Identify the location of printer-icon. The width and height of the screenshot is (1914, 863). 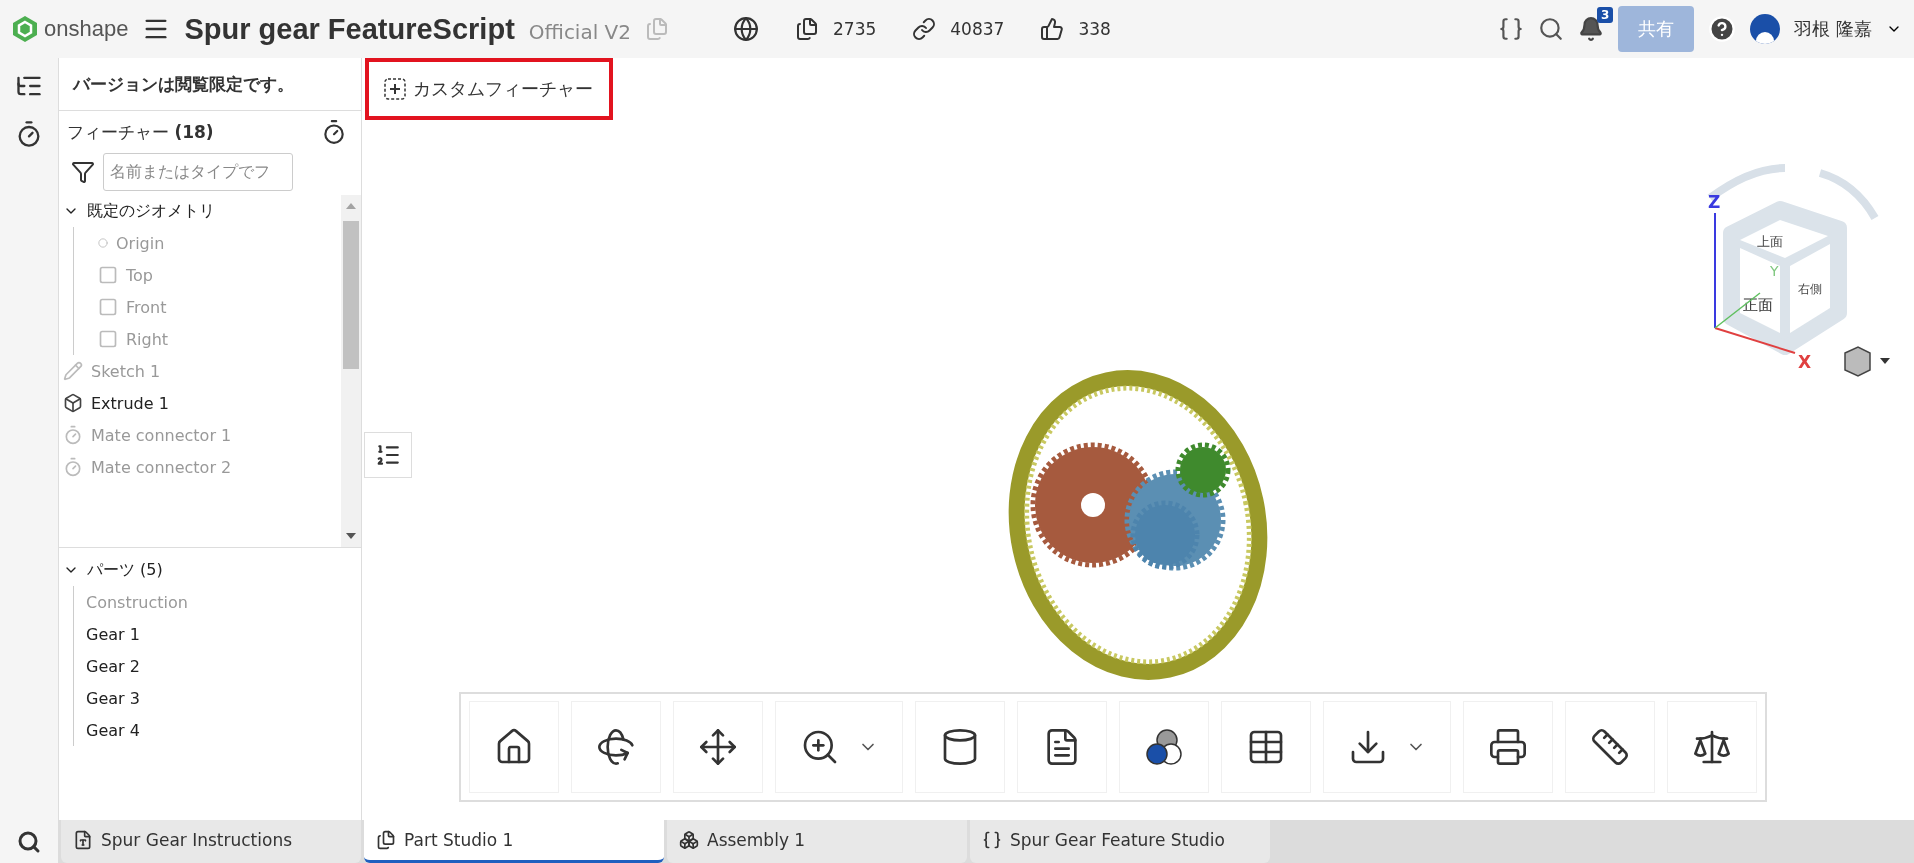
(1508, 747).